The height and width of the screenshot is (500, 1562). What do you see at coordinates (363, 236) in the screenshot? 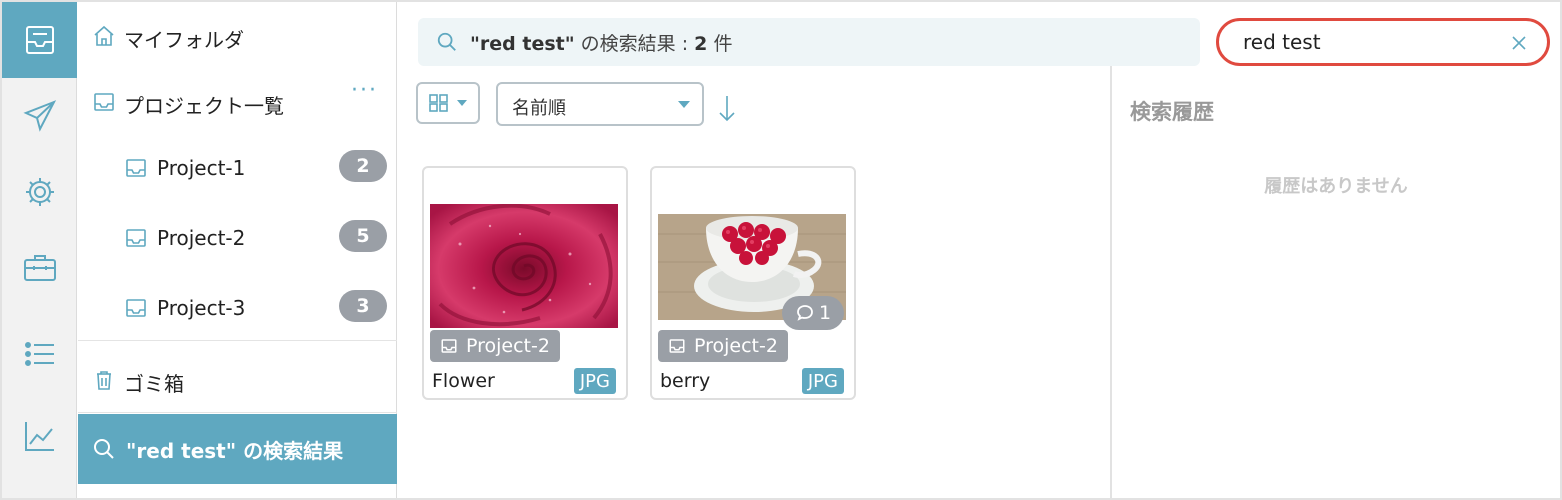
I see `count-badge: 5` at bounding box center [363, 236].